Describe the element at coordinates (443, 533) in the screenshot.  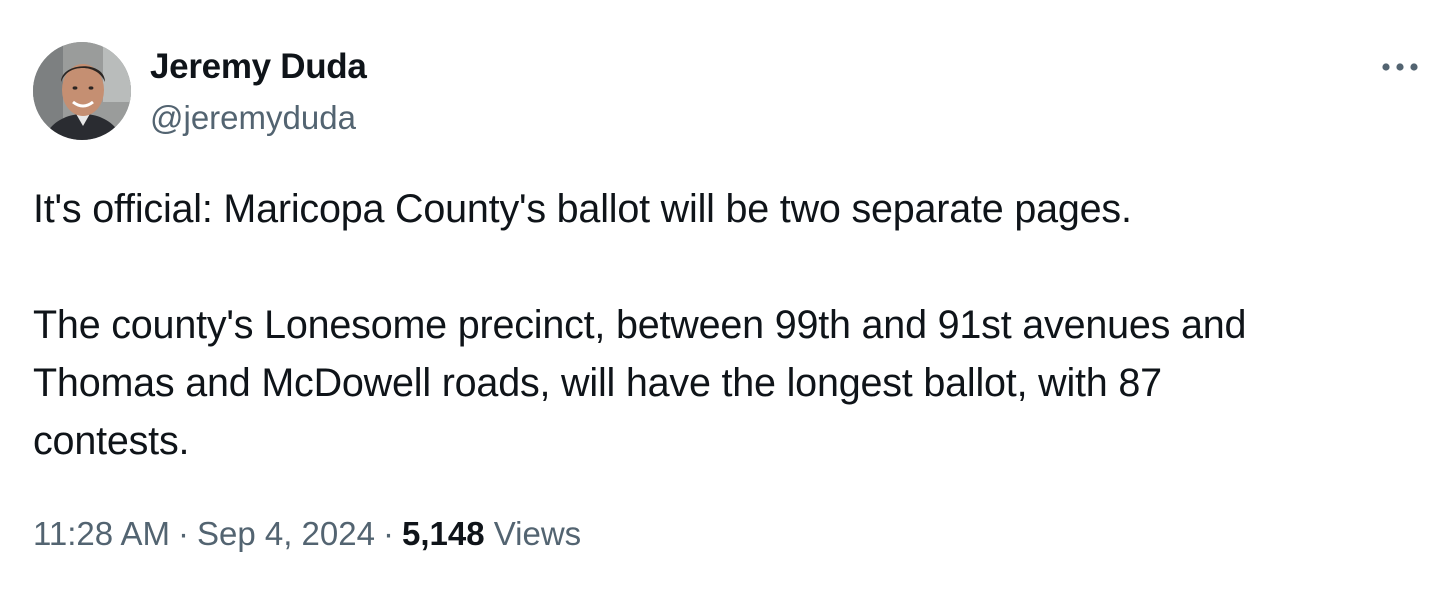
I see `views-count: 5,148` at that location.